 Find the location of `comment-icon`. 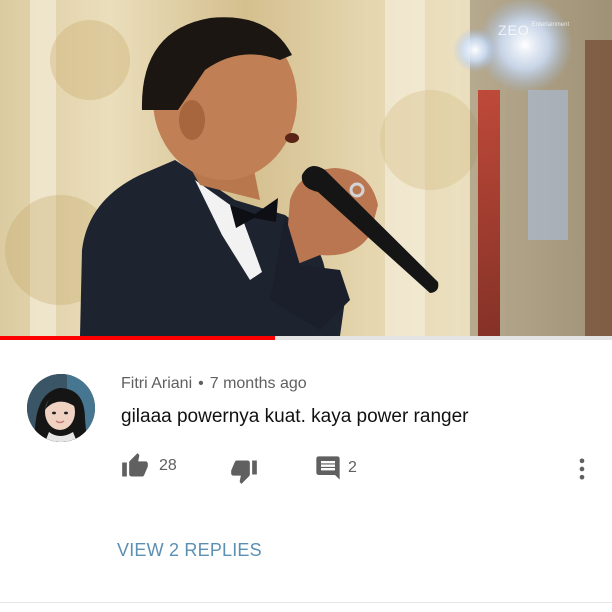

comment-icon is located at coordinates (328, 468).